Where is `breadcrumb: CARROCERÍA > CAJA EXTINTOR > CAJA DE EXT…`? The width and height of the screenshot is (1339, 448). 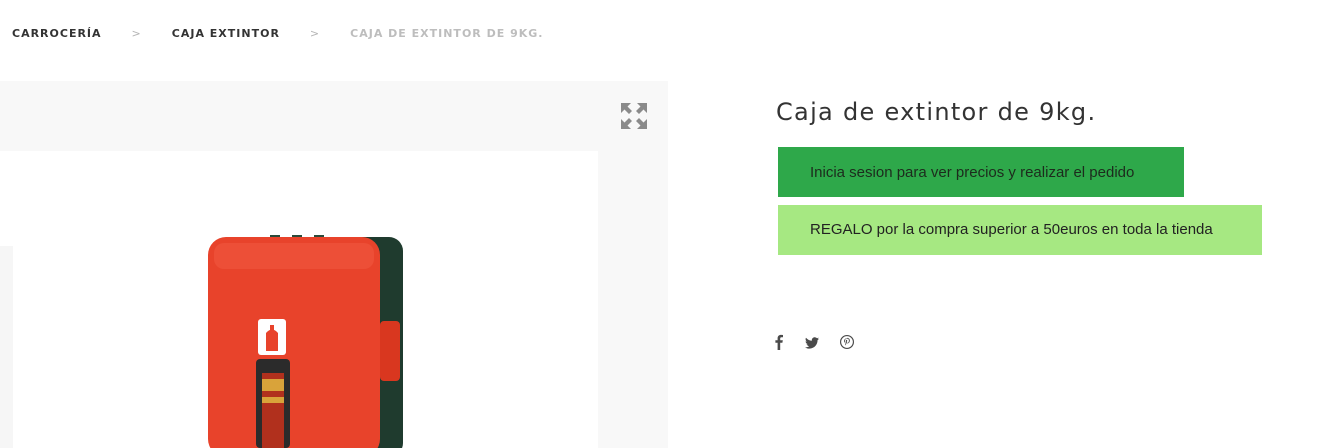
breadcrumb: CARROCERÍA > CAJA EXTINTOR > CAJA DE EXT… is located at coordinates (277, 33).